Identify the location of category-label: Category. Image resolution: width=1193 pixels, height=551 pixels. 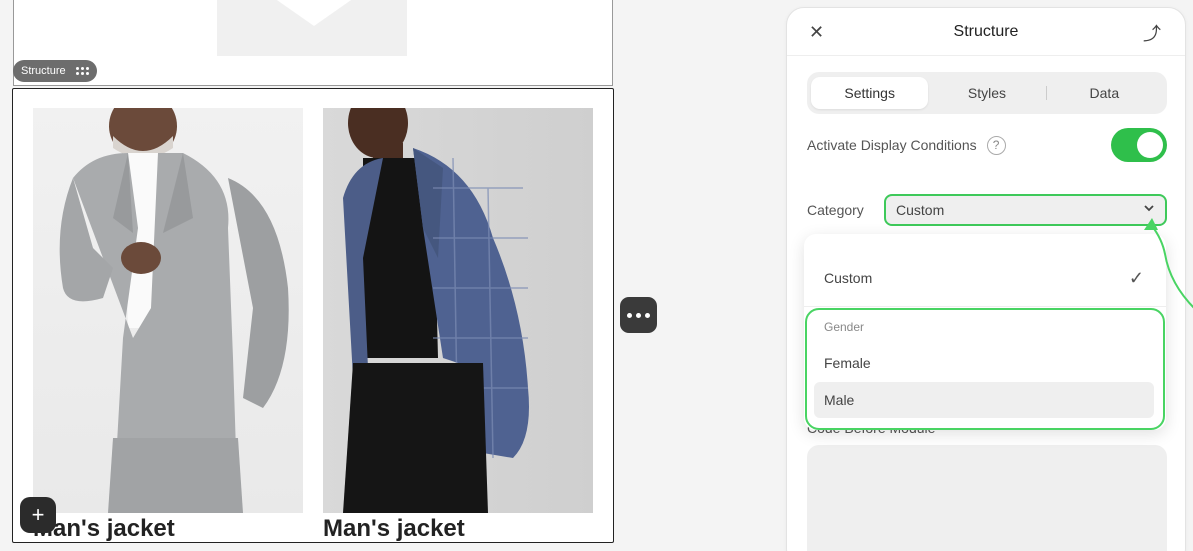
(835, 210).